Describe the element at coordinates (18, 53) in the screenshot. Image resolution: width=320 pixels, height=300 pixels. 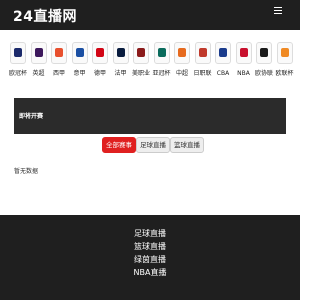
I see `ucl-icon` at that location.